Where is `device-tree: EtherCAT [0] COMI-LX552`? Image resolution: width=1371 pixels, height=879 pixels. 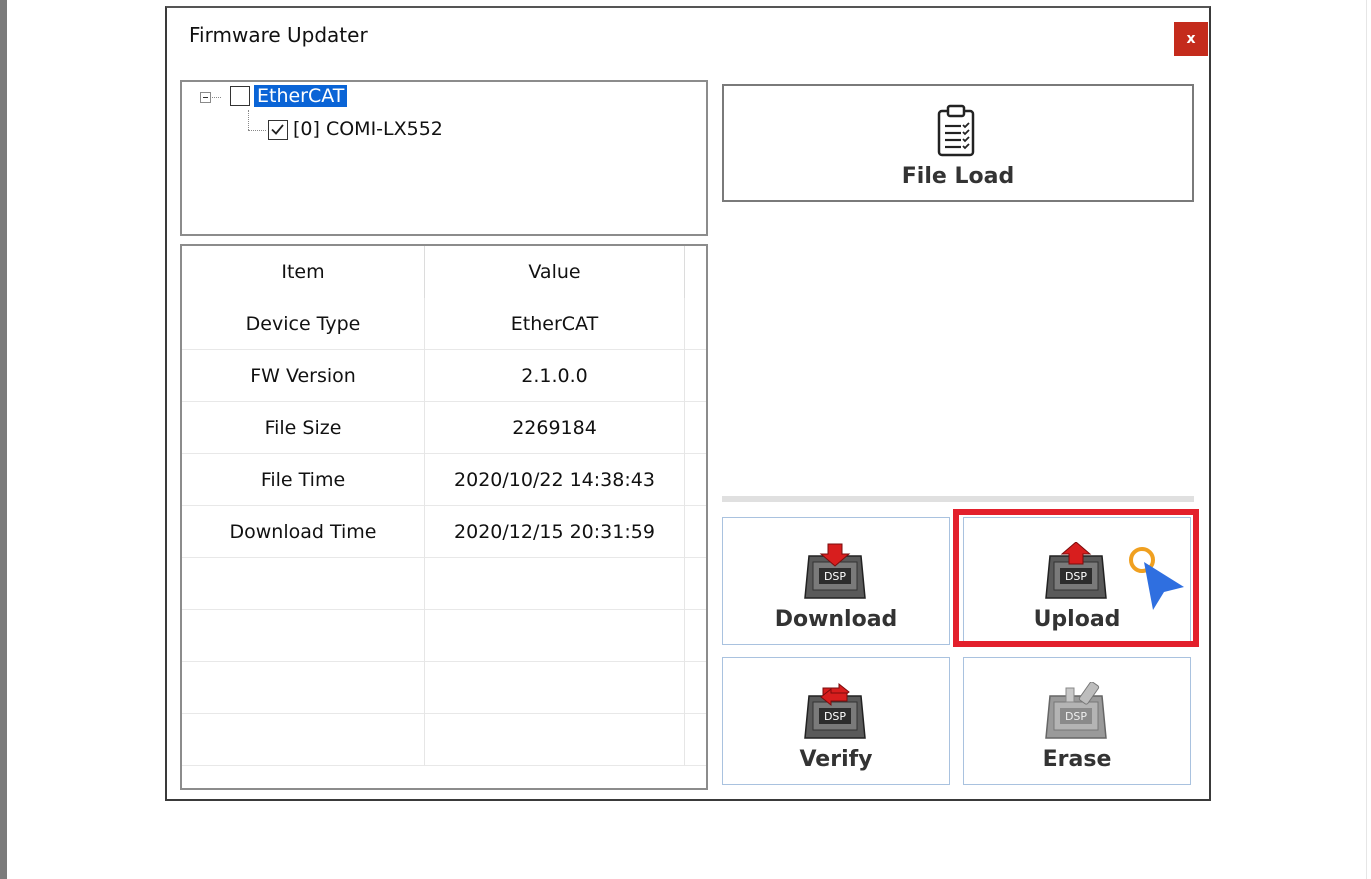 device-tree: EtherCAT [0] COMI-LX552 is located at coordinates (444, 158).